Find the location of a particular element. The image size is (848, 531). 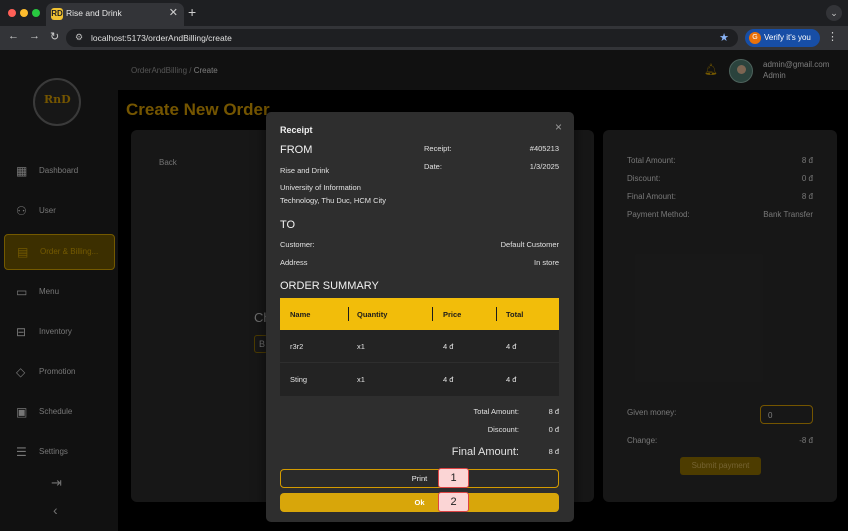

ok-button: Ok is located at coordinates (419, 502).